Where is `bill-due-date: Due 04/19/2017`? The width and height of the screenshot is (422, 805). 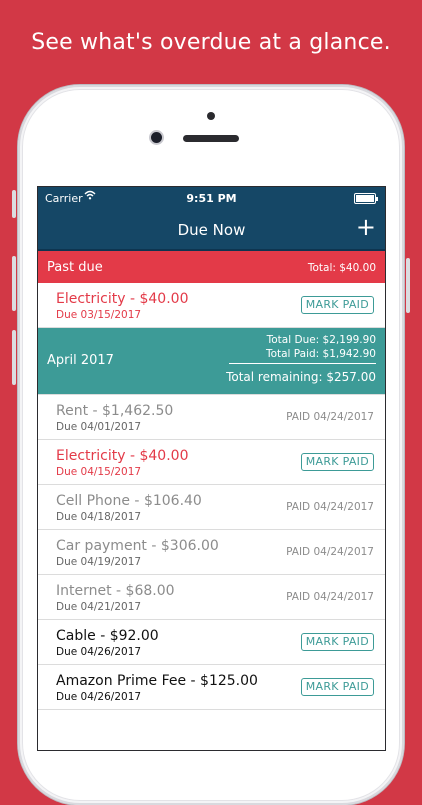 bill-due-date: Due 04/19/2017 is located at coordinates (99, 562).